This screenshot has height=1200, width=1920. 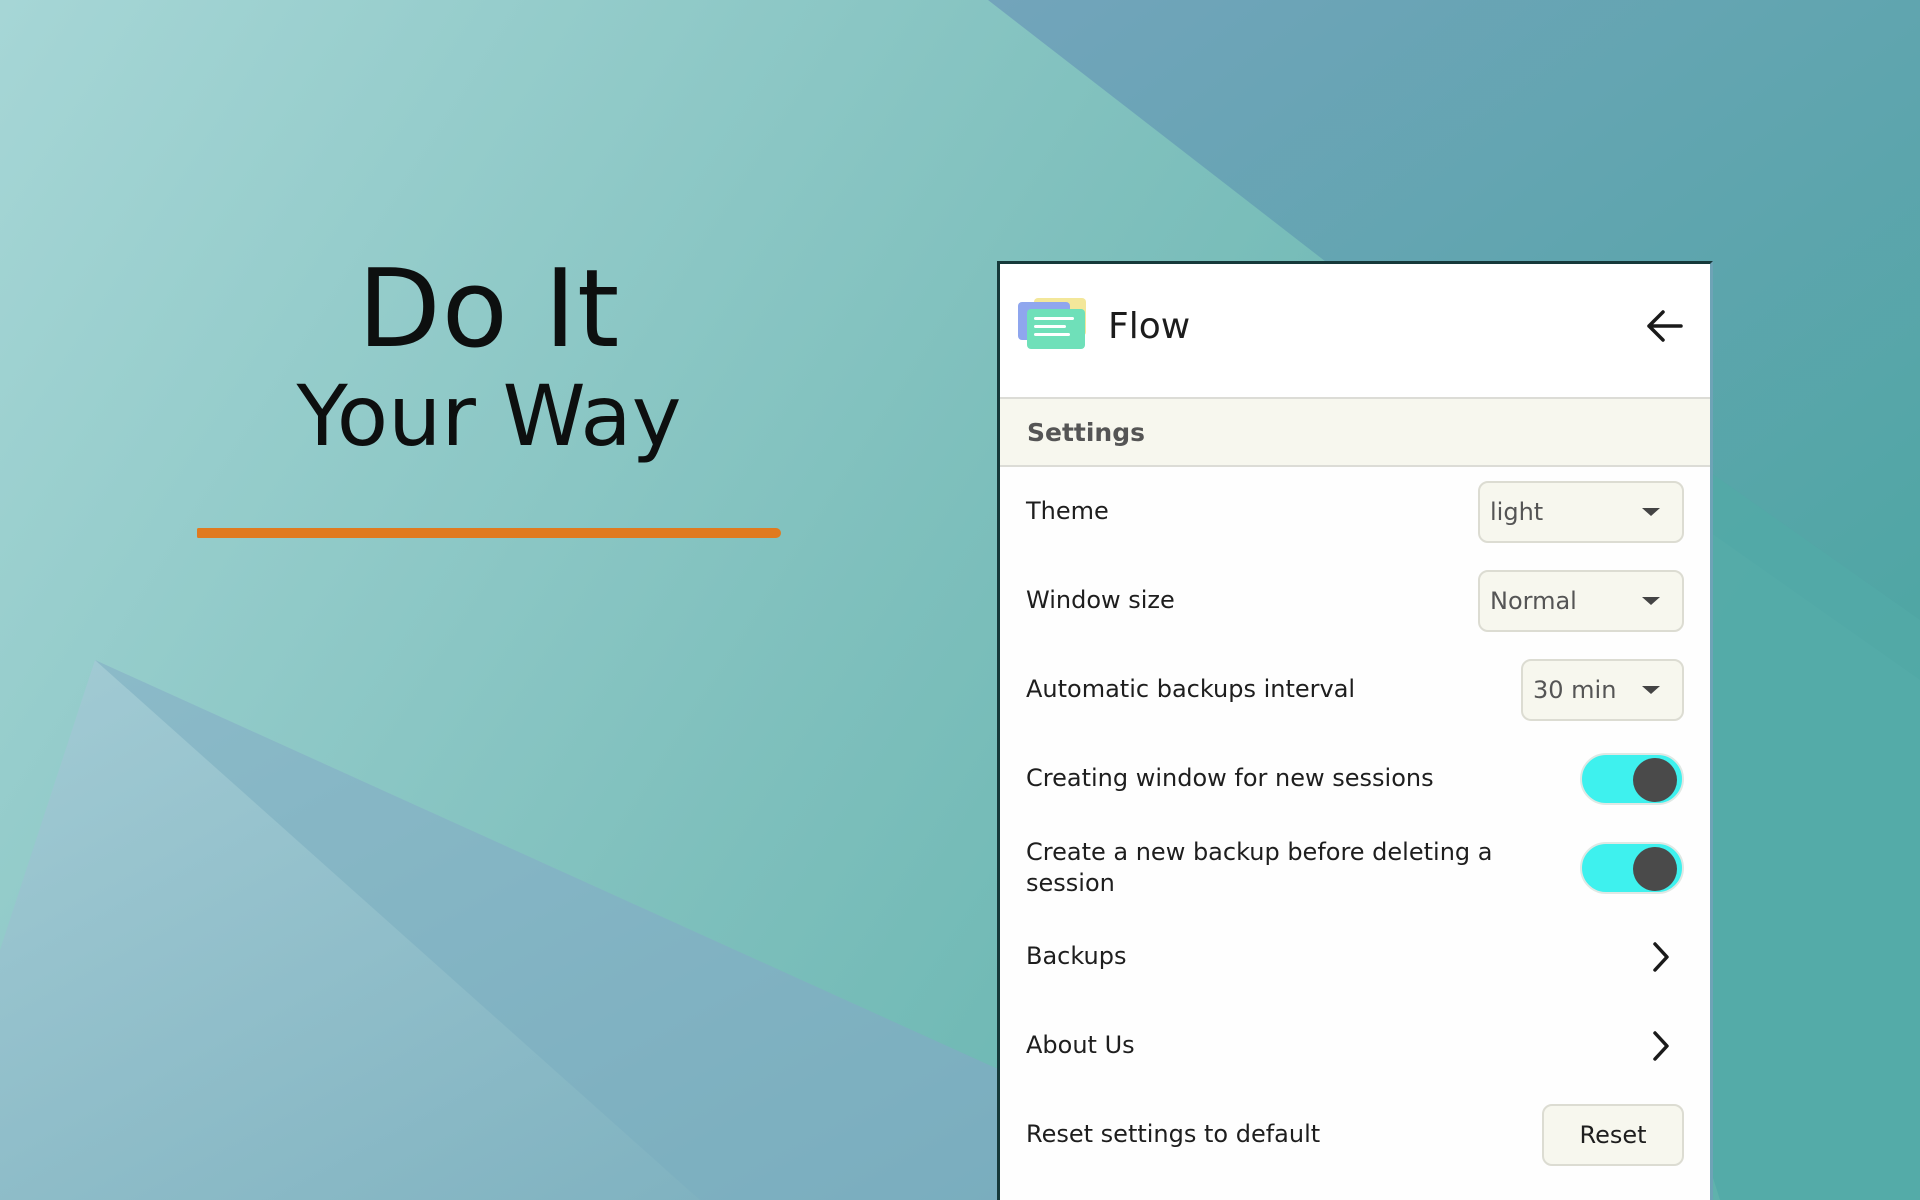 What do you see at coordinates (1355, 1045) in the screenshot?
I see `about-row: About Us` at bounding box center [1355, 1045].